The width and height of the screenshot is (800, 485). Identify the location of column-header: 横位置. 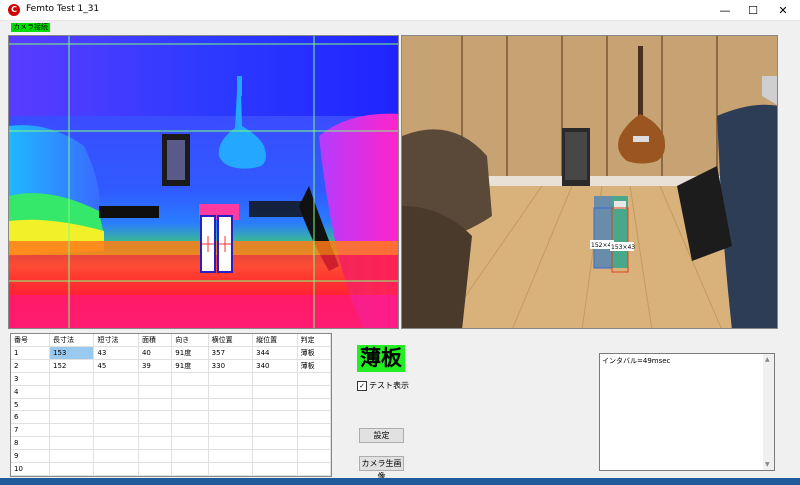
(231, 340).